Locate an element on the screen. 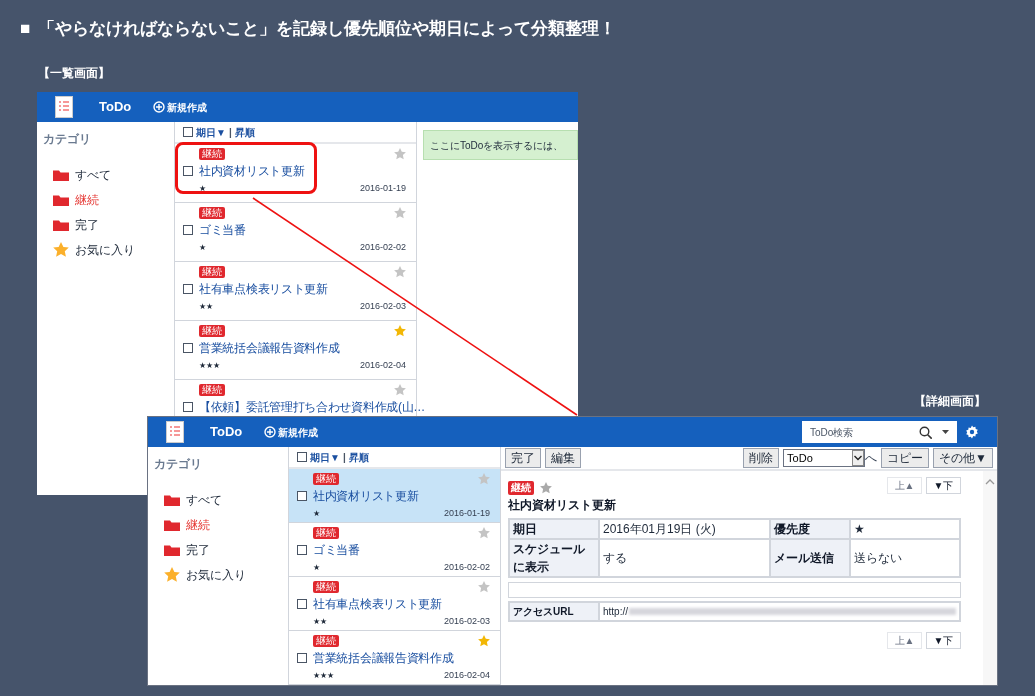 The height and width of the screenshot is (696, 1035). move-label: へ is located at coordinates (871, 458).